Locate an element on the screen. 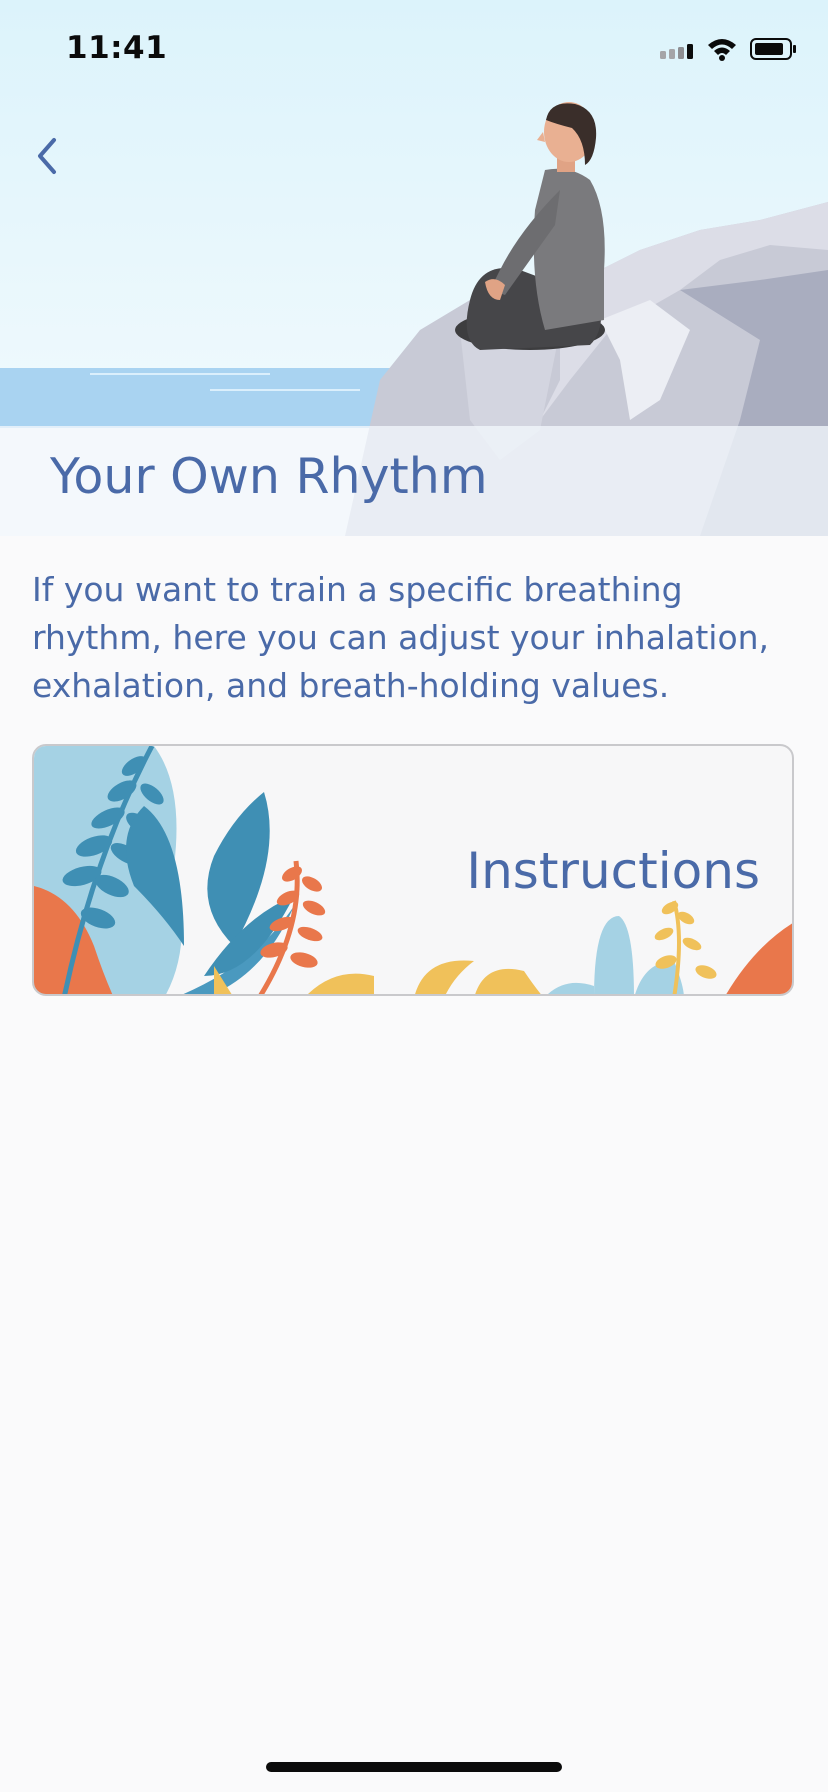 The width and height of the screenshot is (828, 1792). back-button is located at coordinates (50, 156).